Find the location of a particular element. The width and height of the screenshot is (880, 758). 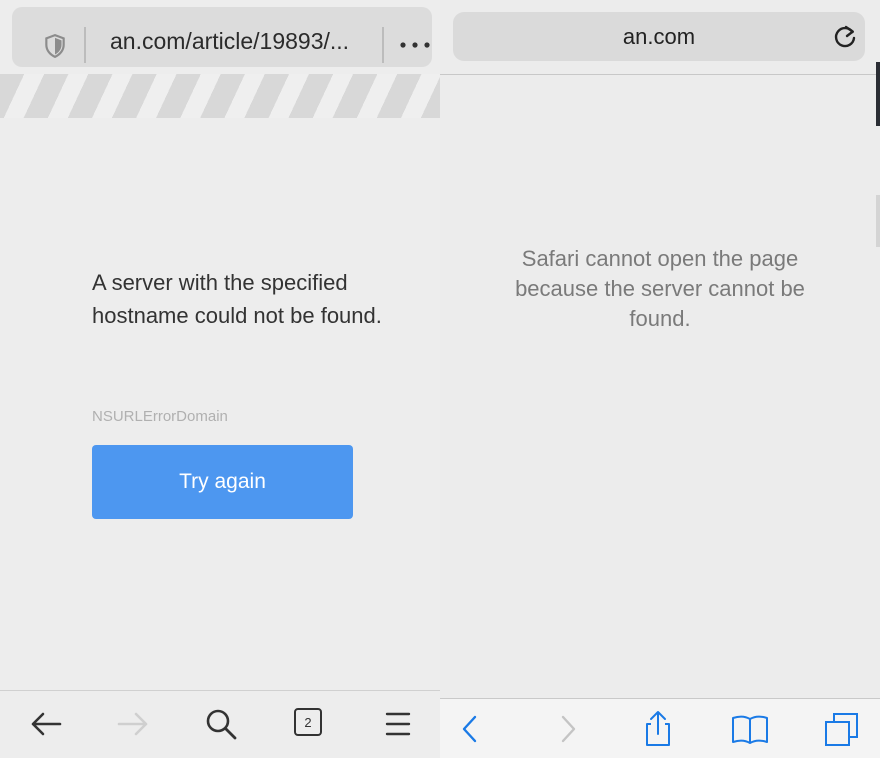

url-text: an.com is located at coordinates (659, 37).